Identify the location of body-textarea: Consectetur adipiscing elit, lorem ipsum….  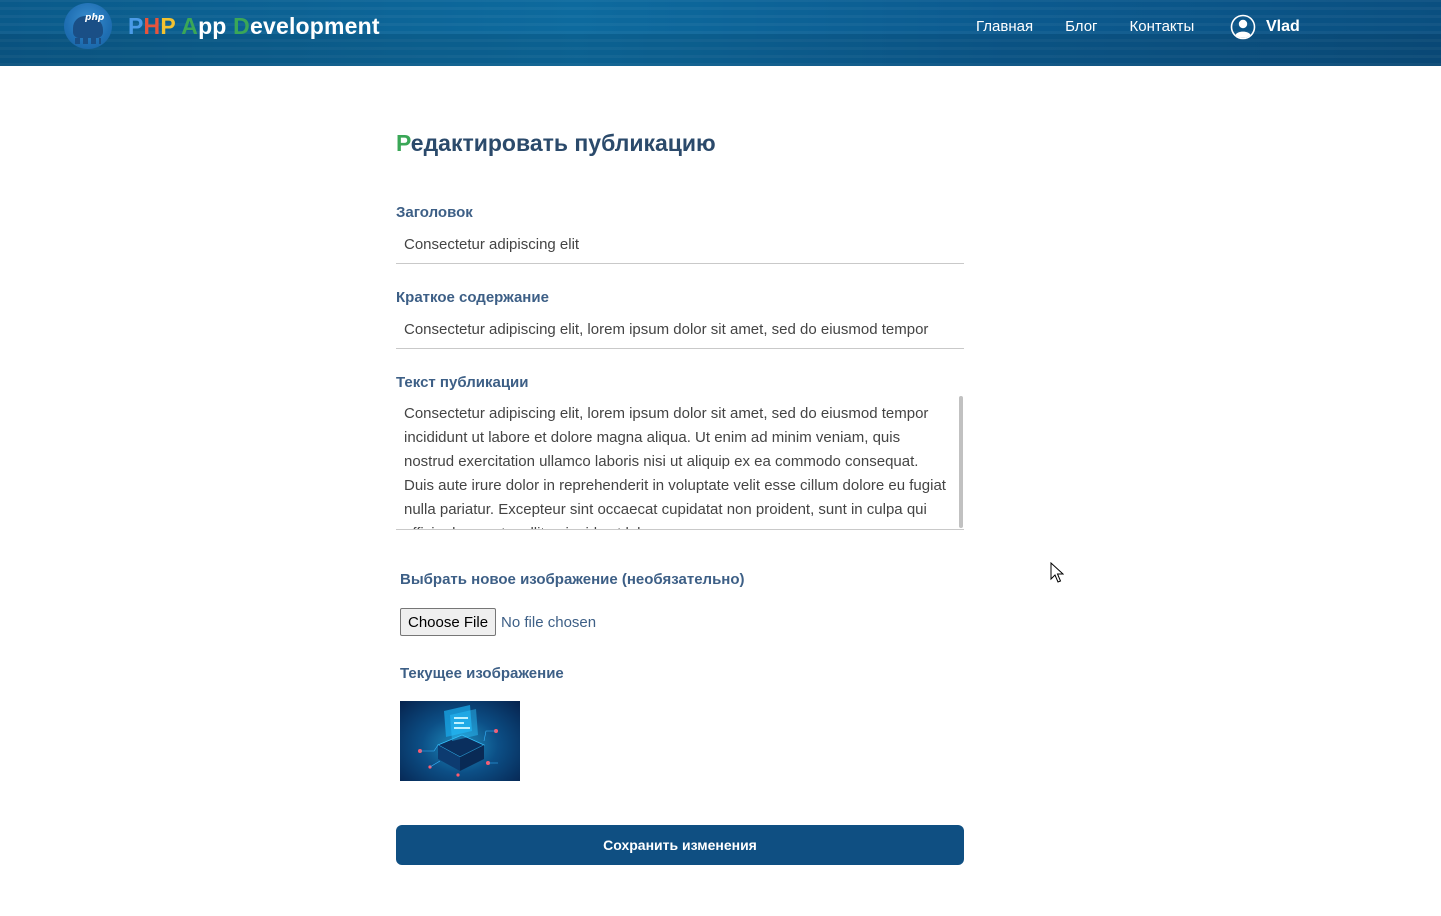
(680, 463).